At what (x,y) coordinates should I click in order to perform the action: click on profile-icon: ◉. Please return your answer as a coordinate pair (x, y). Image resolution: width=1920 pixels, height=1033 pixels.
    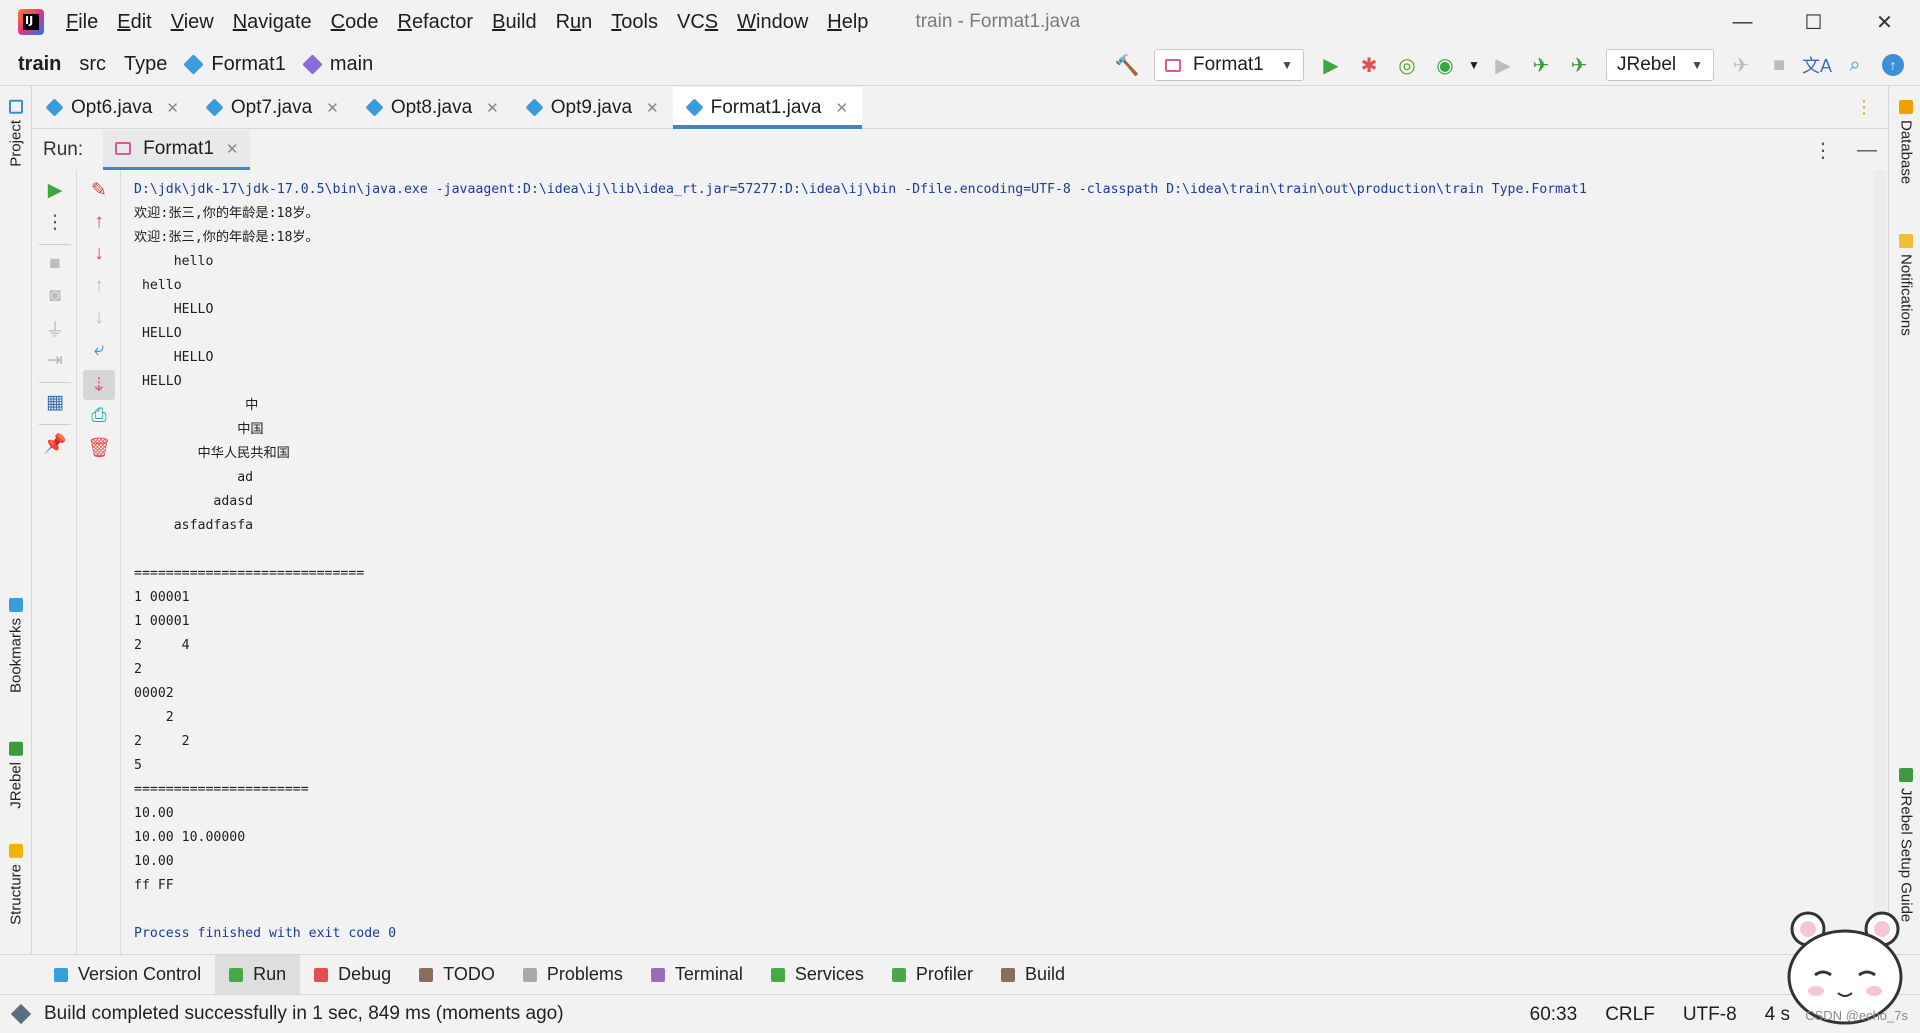
    Looking at the image, I should click on (1445, 65).